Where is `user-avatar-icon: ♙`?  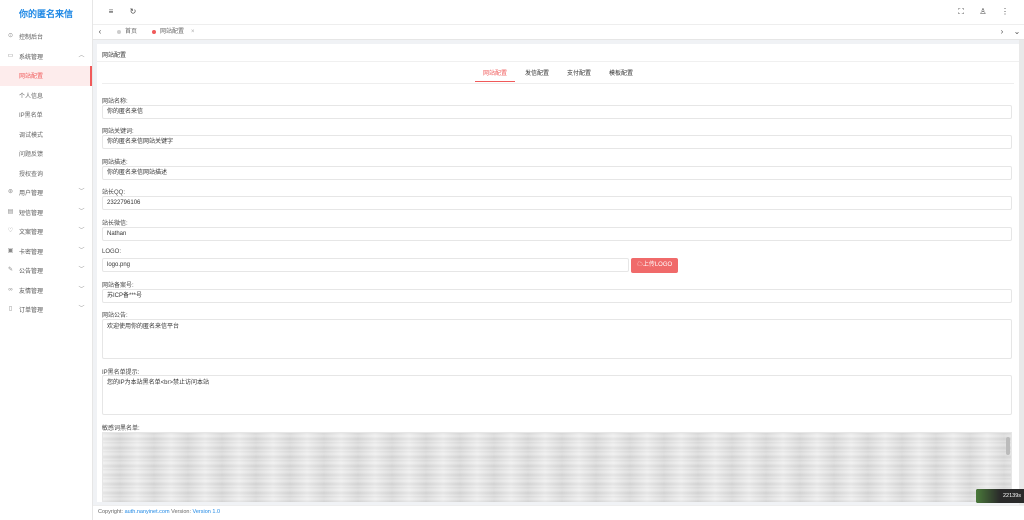 user-avatar-icon: ♙ is located at coordinates (983, 12).